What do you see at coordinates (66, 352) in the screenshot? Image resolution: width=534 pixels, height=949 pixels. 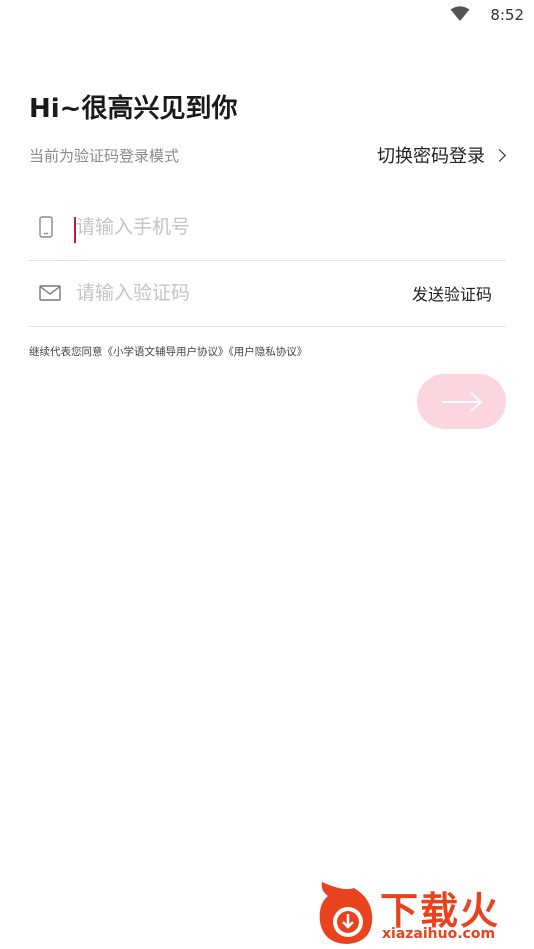 I see `agreement-prefix: 继续代表您同意` at bounding box center [66, 352].